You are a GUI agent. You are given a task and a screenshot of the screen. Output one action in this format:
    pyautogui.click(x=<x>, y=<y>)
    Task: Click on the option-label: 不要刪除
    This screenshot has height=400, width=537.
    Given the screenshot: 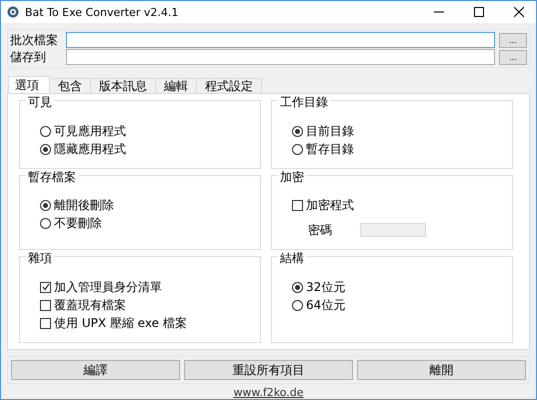 What is the action you would take?
    pyautogui.click(x=78, y=223)
    